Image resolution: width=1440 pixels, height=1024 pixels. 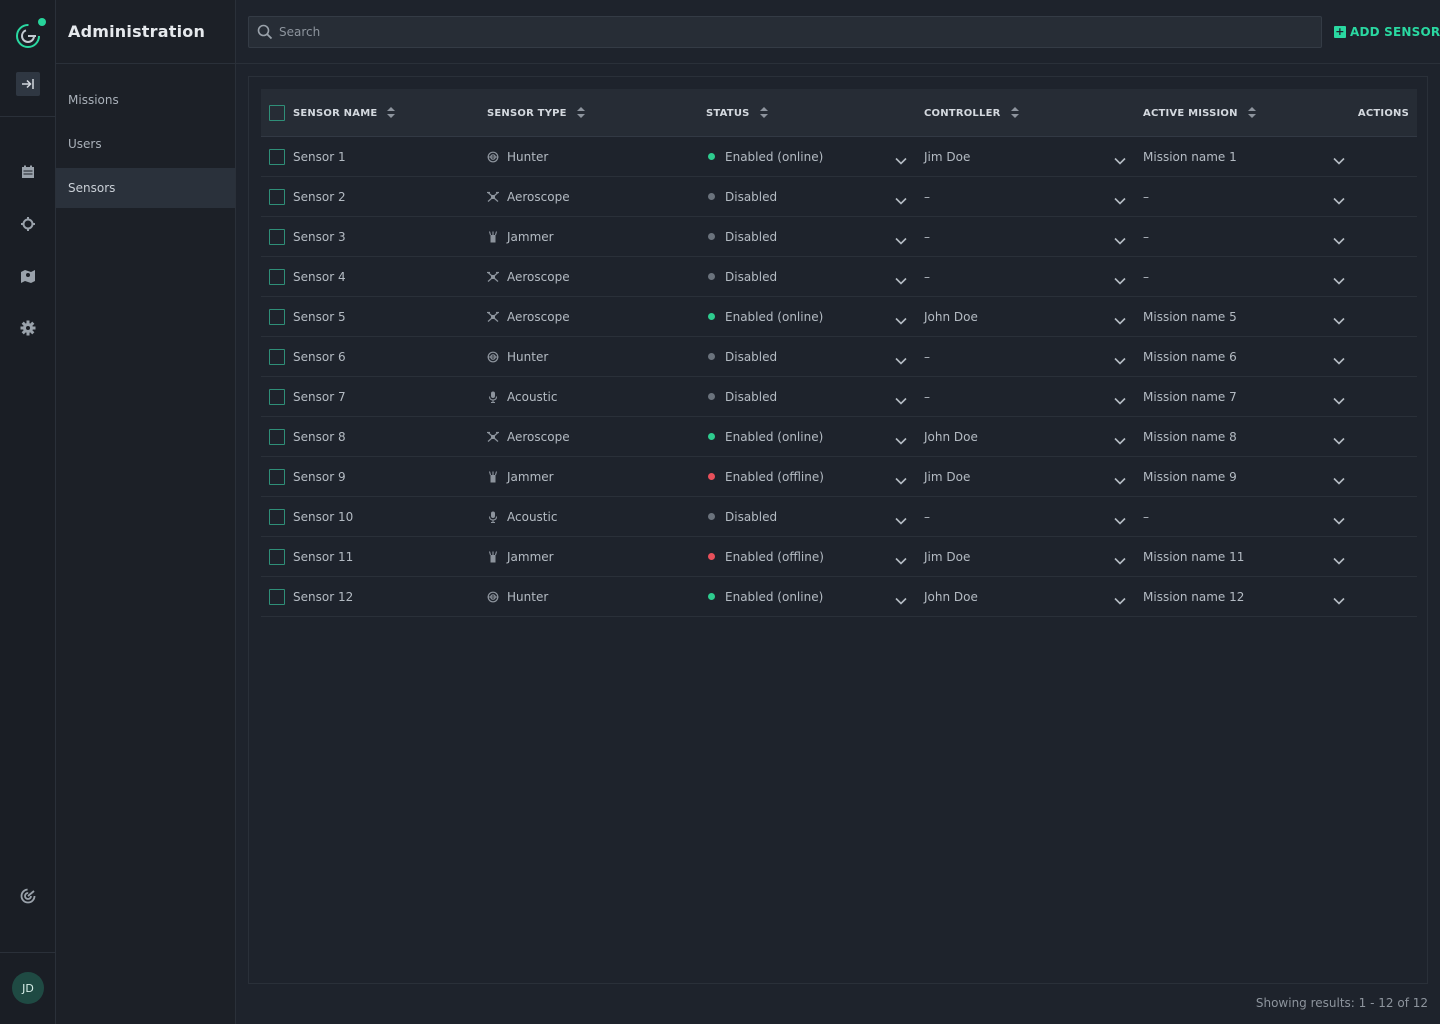 I want to click on search-icon, so click(x=265, y=32).